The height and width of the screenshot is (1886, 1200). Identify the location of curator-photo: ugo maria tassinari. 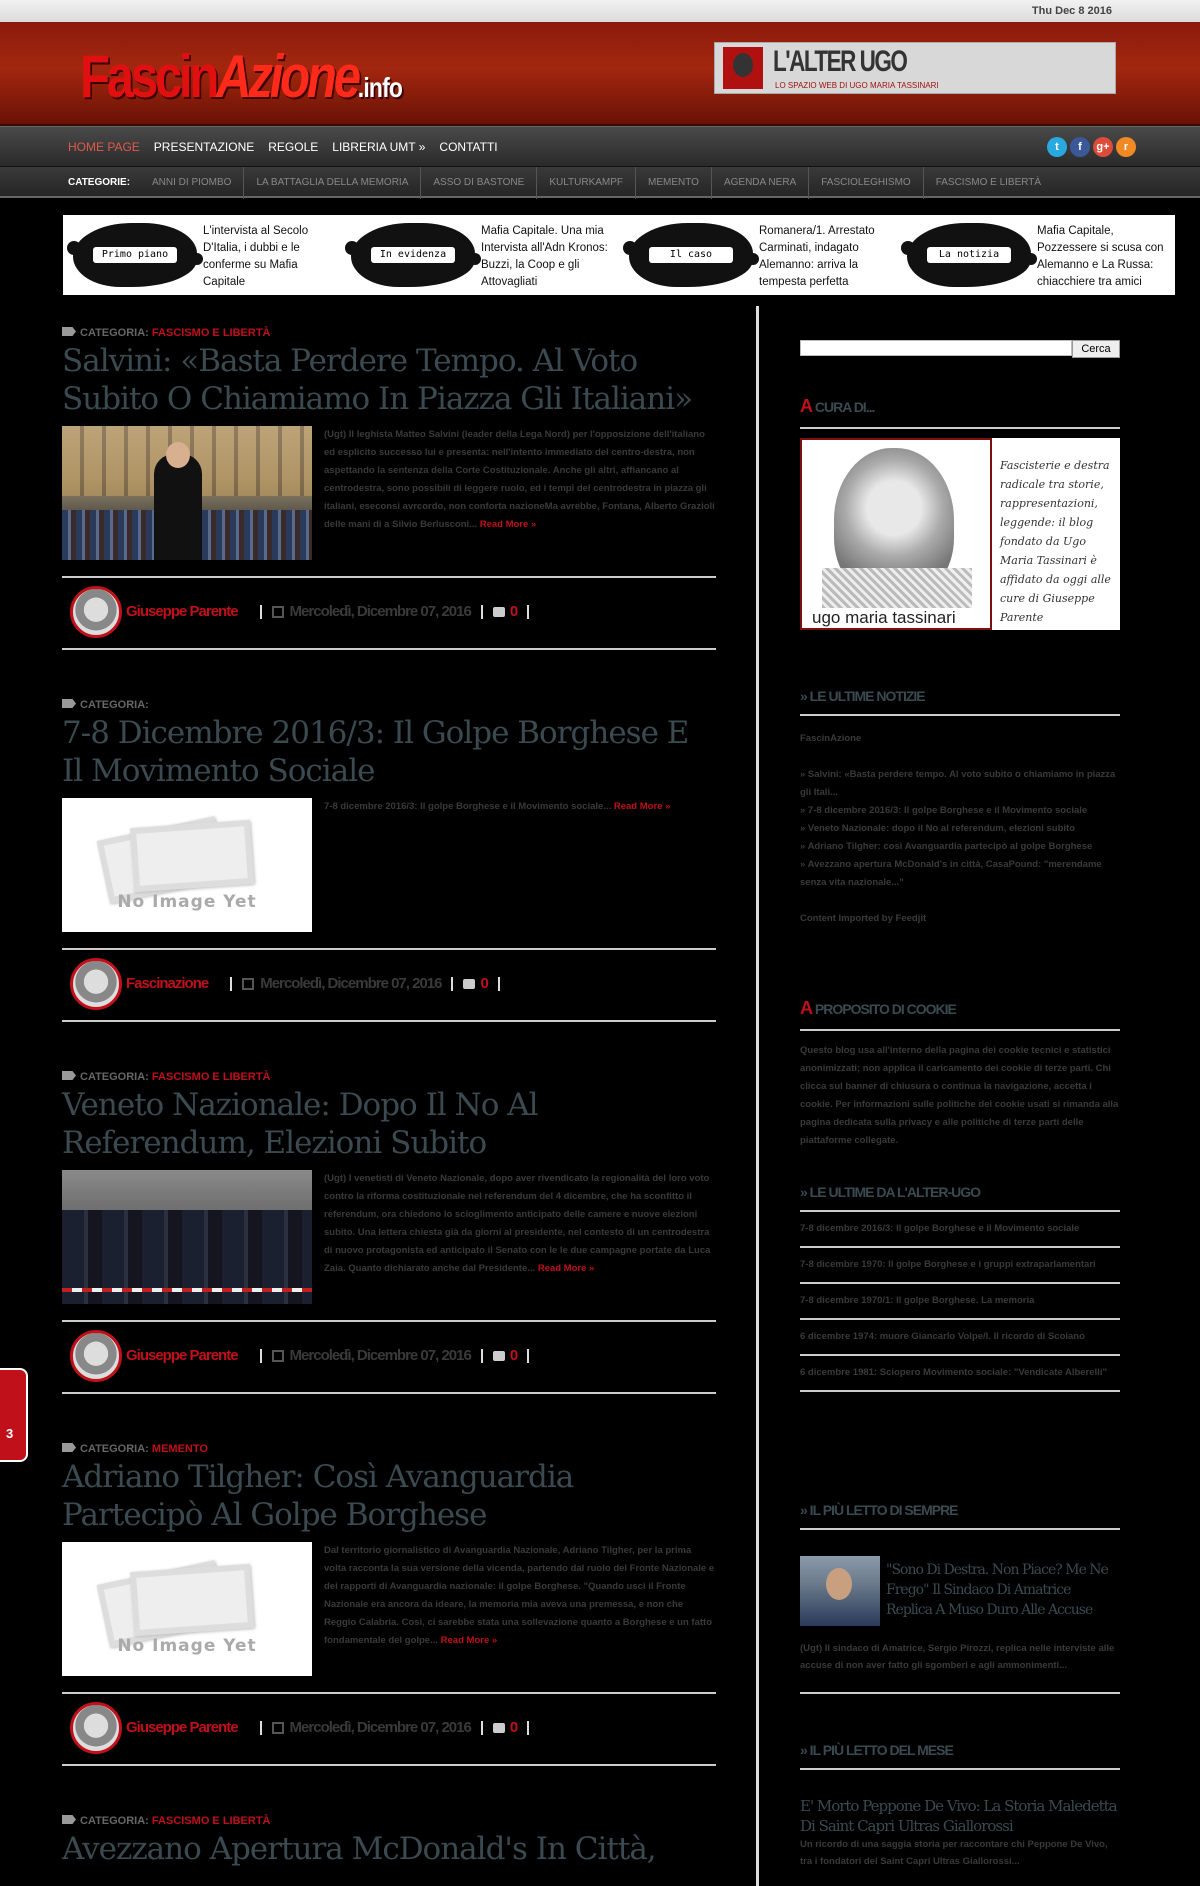
(896, 534).